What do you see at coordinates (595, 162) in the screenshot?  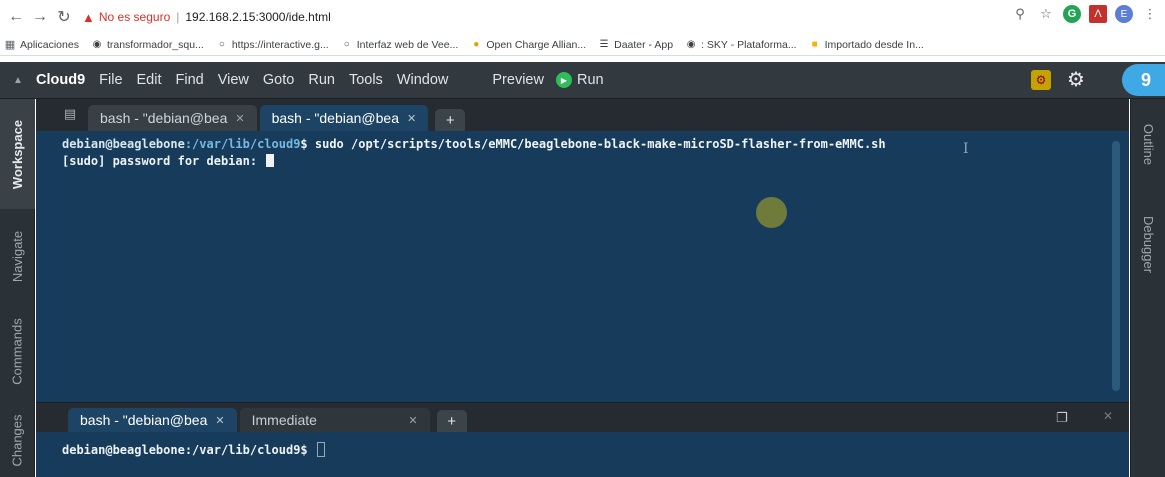 I see `terminal-line: [sudo] password for debian:` at bounding box center [595, 162].